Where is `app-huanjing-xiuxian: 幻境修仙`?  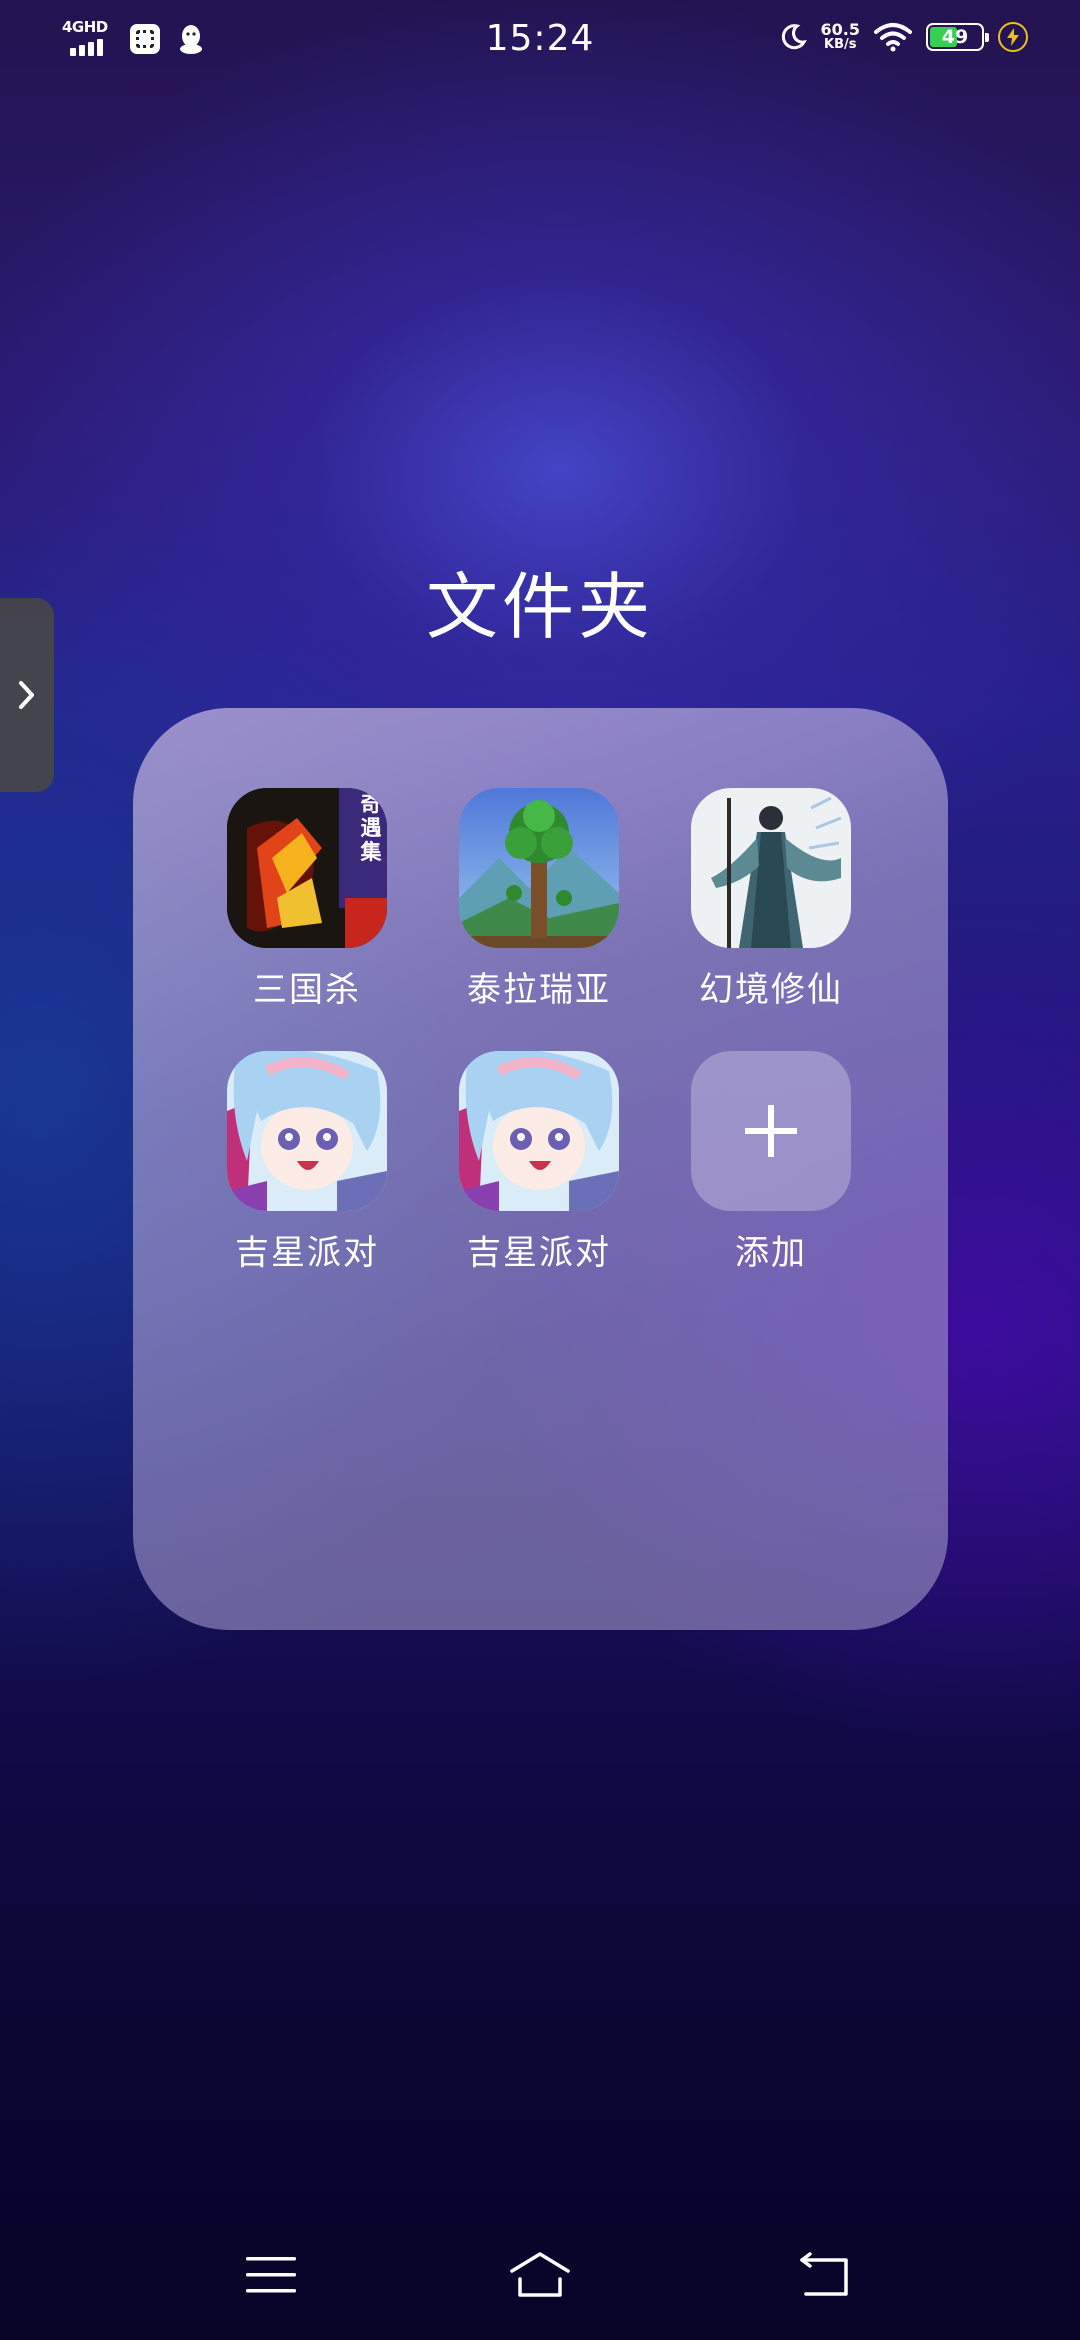 app-huanjing-xiuxian: 幻境修仙 is located at coordinates (771, 899).